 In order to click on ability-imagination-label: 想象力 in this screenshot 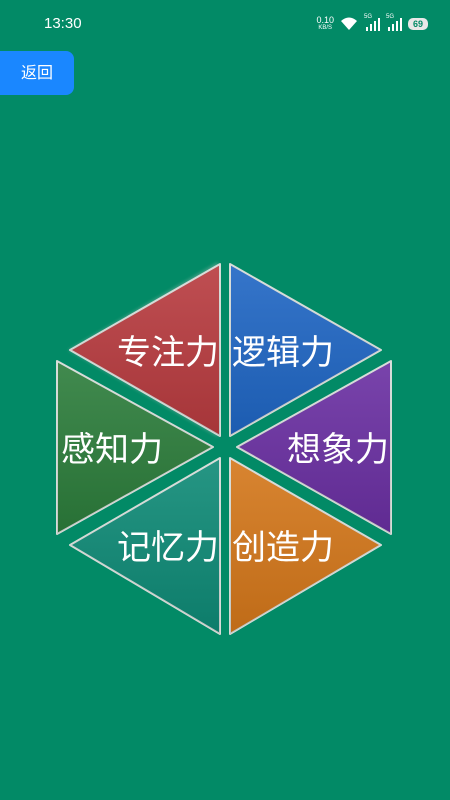, I will do `click(338, 450)`.